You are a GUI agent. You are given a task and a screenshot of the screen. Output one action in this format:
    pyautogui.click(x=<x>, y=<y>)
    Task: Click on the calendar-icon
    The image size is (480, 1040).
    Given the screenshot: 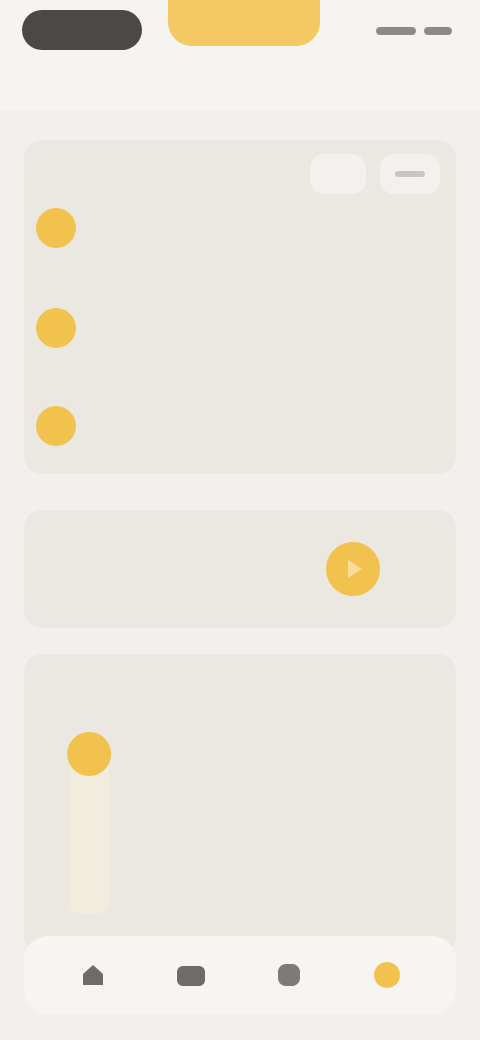 What is the action you would take?
    pyautogui.click(x=191, y=976)
    